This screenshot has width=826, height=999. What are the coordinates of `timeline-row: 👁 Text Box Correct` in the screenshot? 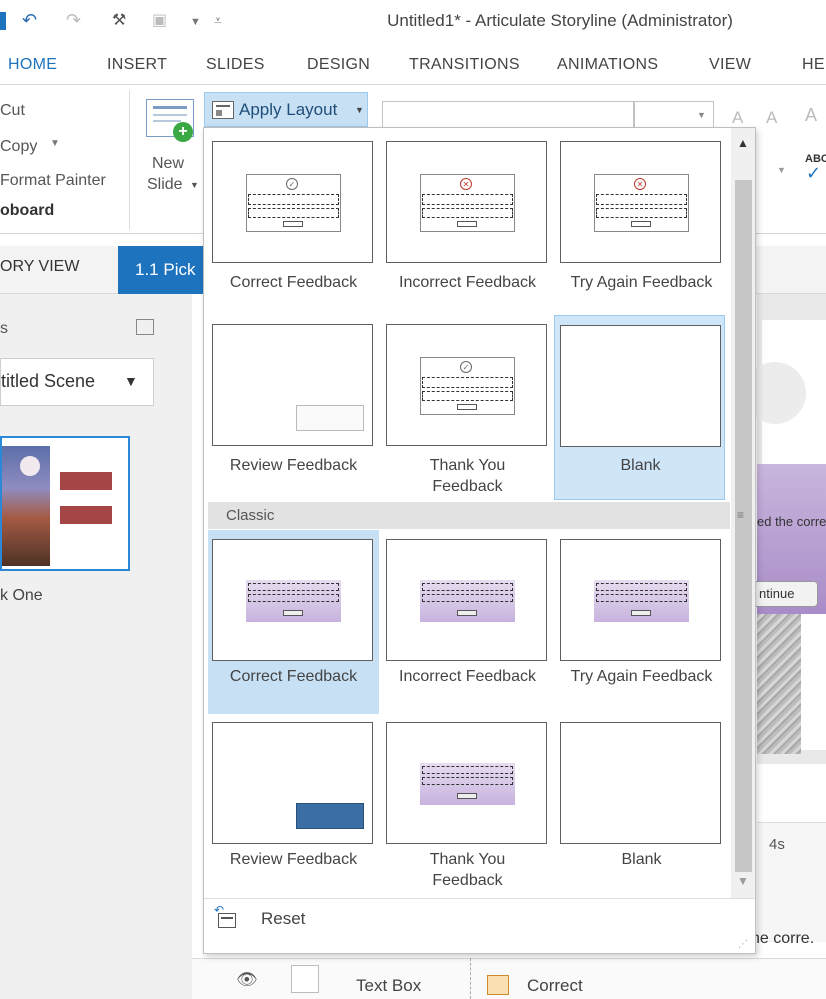 It's located at (509, 978).